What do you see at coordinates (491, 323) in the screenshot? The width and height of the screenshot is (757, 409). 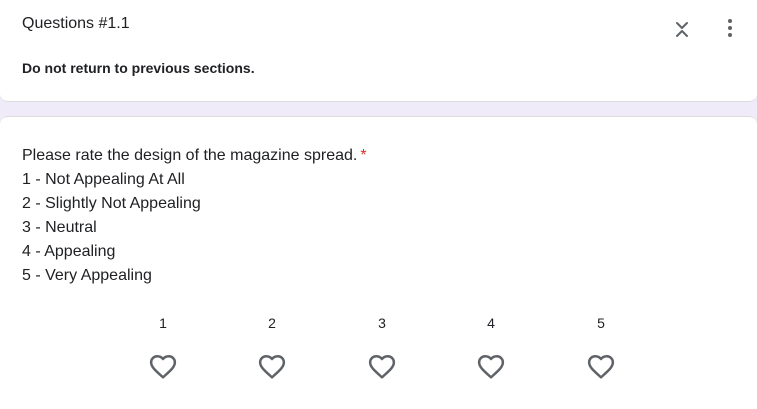 I see `rating-number: 4` at bounding box center [491, 323].